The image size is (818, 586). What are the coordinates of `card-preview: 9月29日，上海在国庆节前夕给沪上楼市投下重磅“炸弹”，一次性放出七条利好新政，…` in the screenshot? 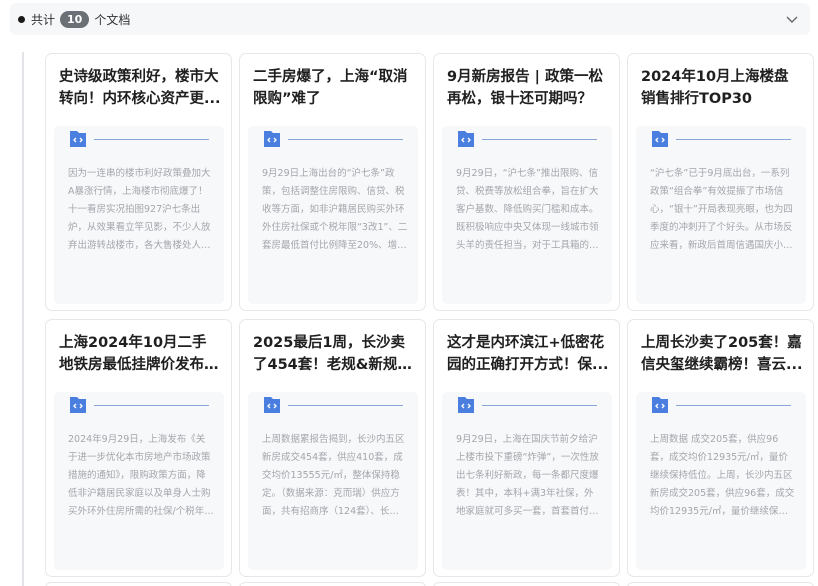 It's located at (527, 481).